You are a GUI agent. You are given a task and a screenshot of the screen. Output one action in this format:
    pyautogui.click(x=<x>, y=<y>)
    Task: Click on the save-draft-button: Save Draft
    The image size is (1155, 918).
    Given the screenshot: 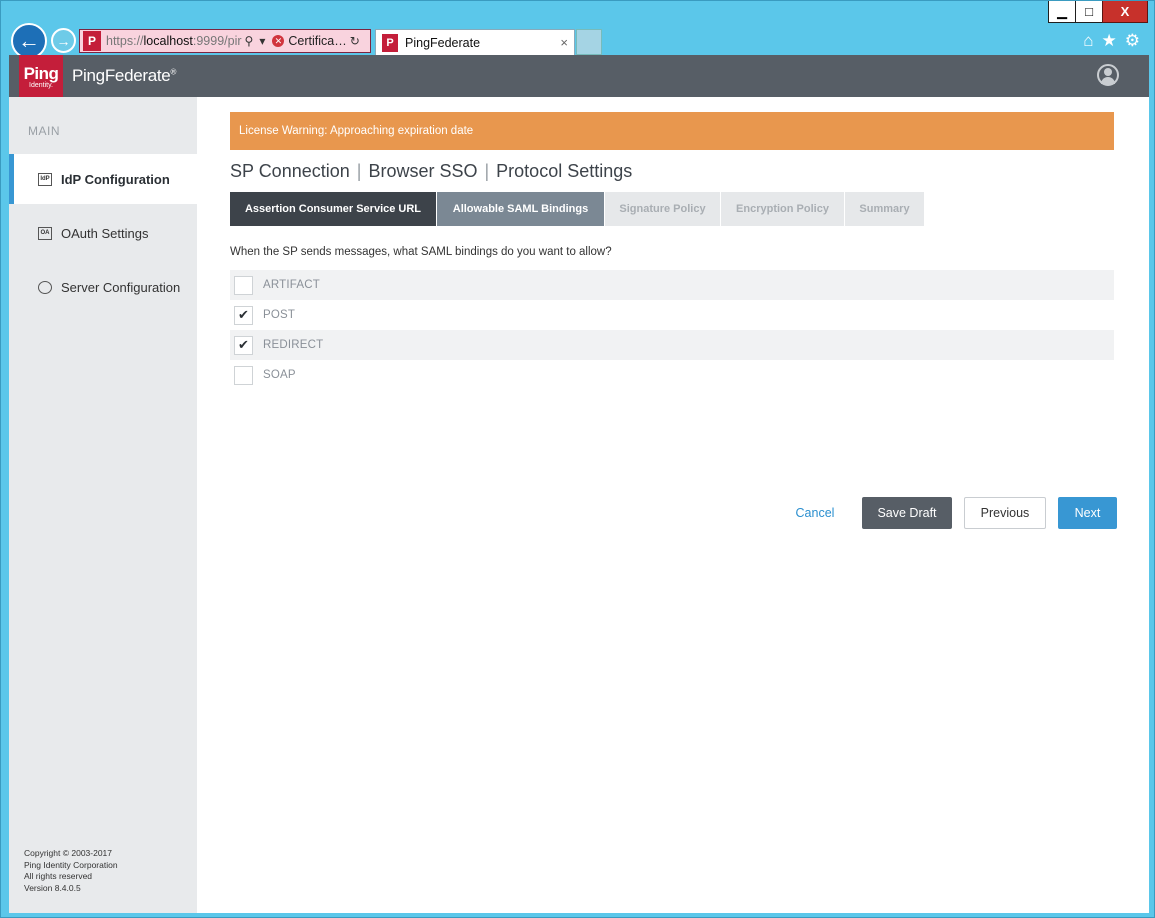 What is the action you would take?
    pyautogui.click(x=907, y=513)
    